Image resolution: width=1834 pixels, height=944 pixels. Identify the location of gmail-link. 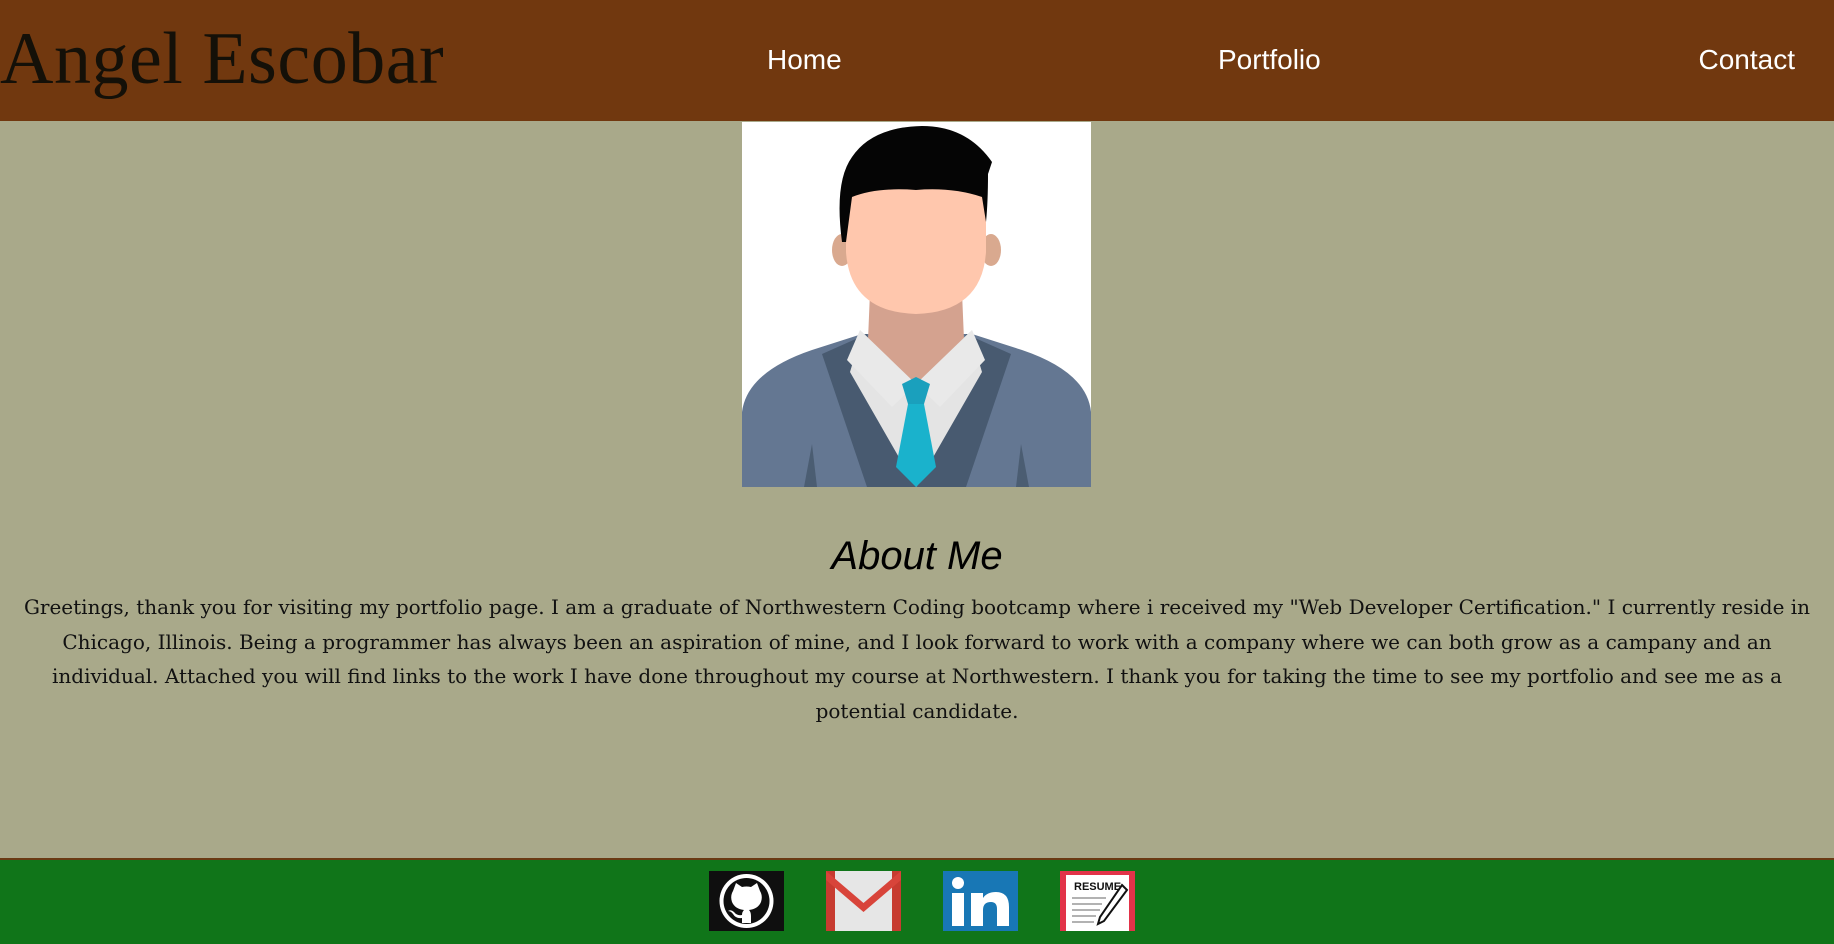
(863, 901).